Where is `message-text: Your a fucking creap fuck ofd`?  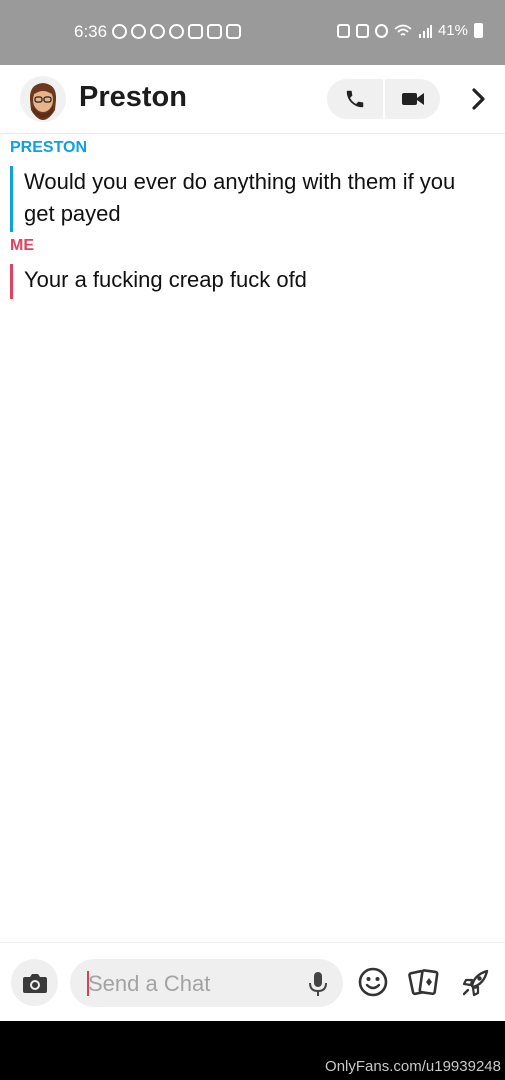 message-text: Your a fucking creap fuck ofd is located at coordinates (240, 281).